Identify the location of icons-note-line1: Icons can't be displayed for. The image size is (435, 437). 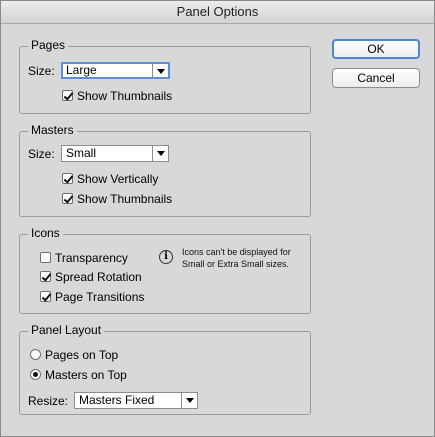
(236, 252).